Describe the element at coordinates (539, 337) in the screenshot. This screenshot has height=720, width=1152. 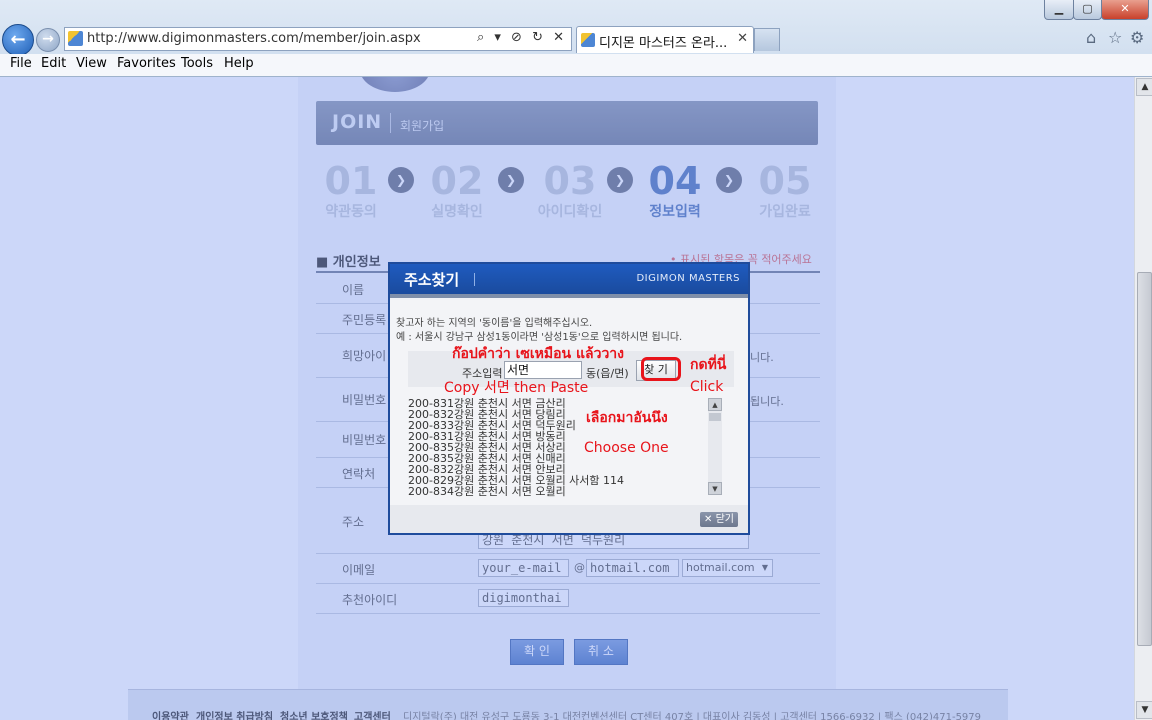
I see `modal-instruction-2: 예 : 서울시 강남구 삼성1동이라면 '삼성1동'으로 입력하시면 됩니다.` at that location.